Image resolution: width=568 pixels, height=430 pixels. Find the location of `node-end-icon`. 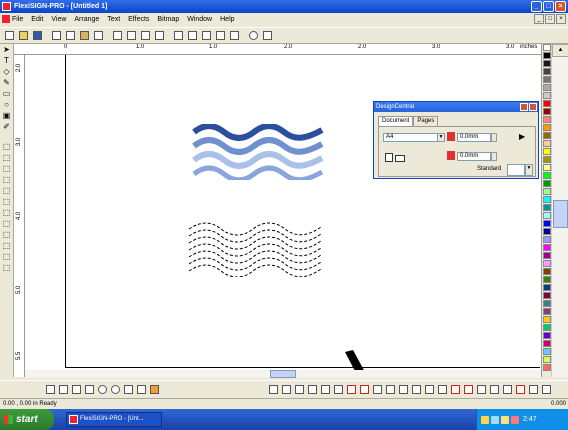

node-end-icon is located at coordinates (468, 389).